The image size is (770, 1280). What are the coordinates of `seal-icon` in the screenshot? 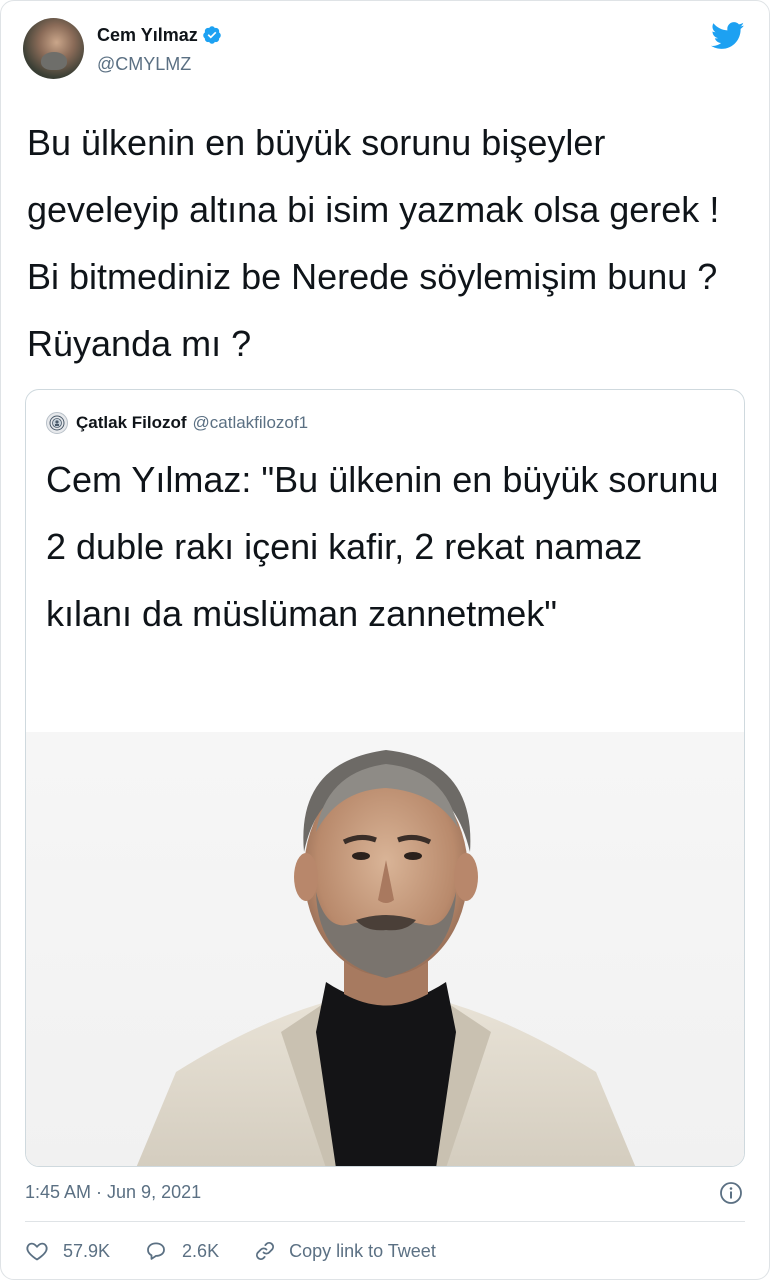 It's located at (57, 423).